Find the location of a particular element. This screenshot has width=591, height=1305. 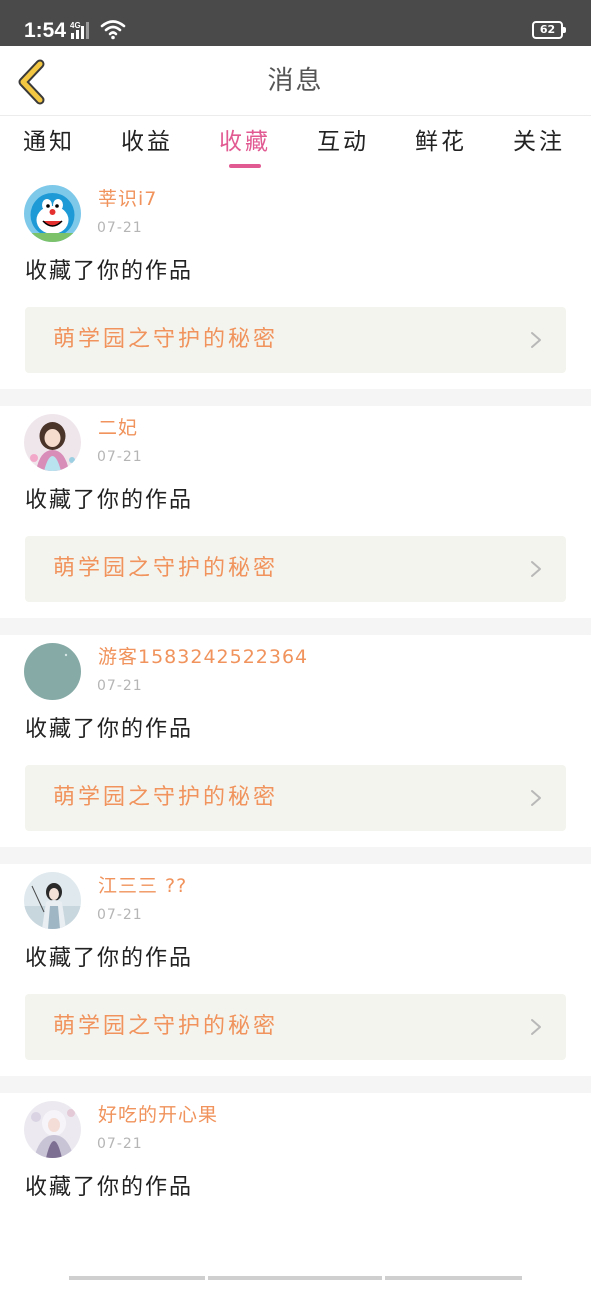

battery-icon: 62 is located at coordinates (549, 30).